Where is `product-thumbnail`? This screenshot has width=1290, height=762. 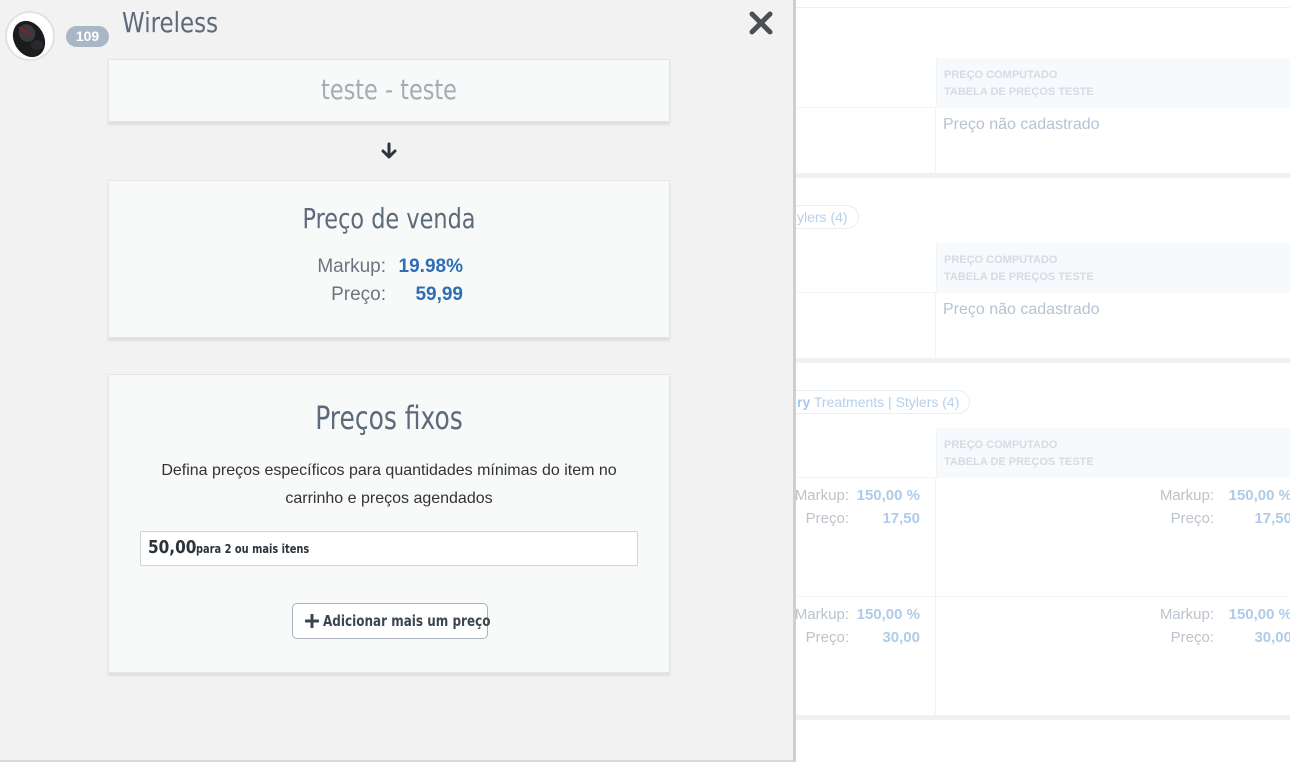 product-thumbnail is located at coordinates (30, 36).